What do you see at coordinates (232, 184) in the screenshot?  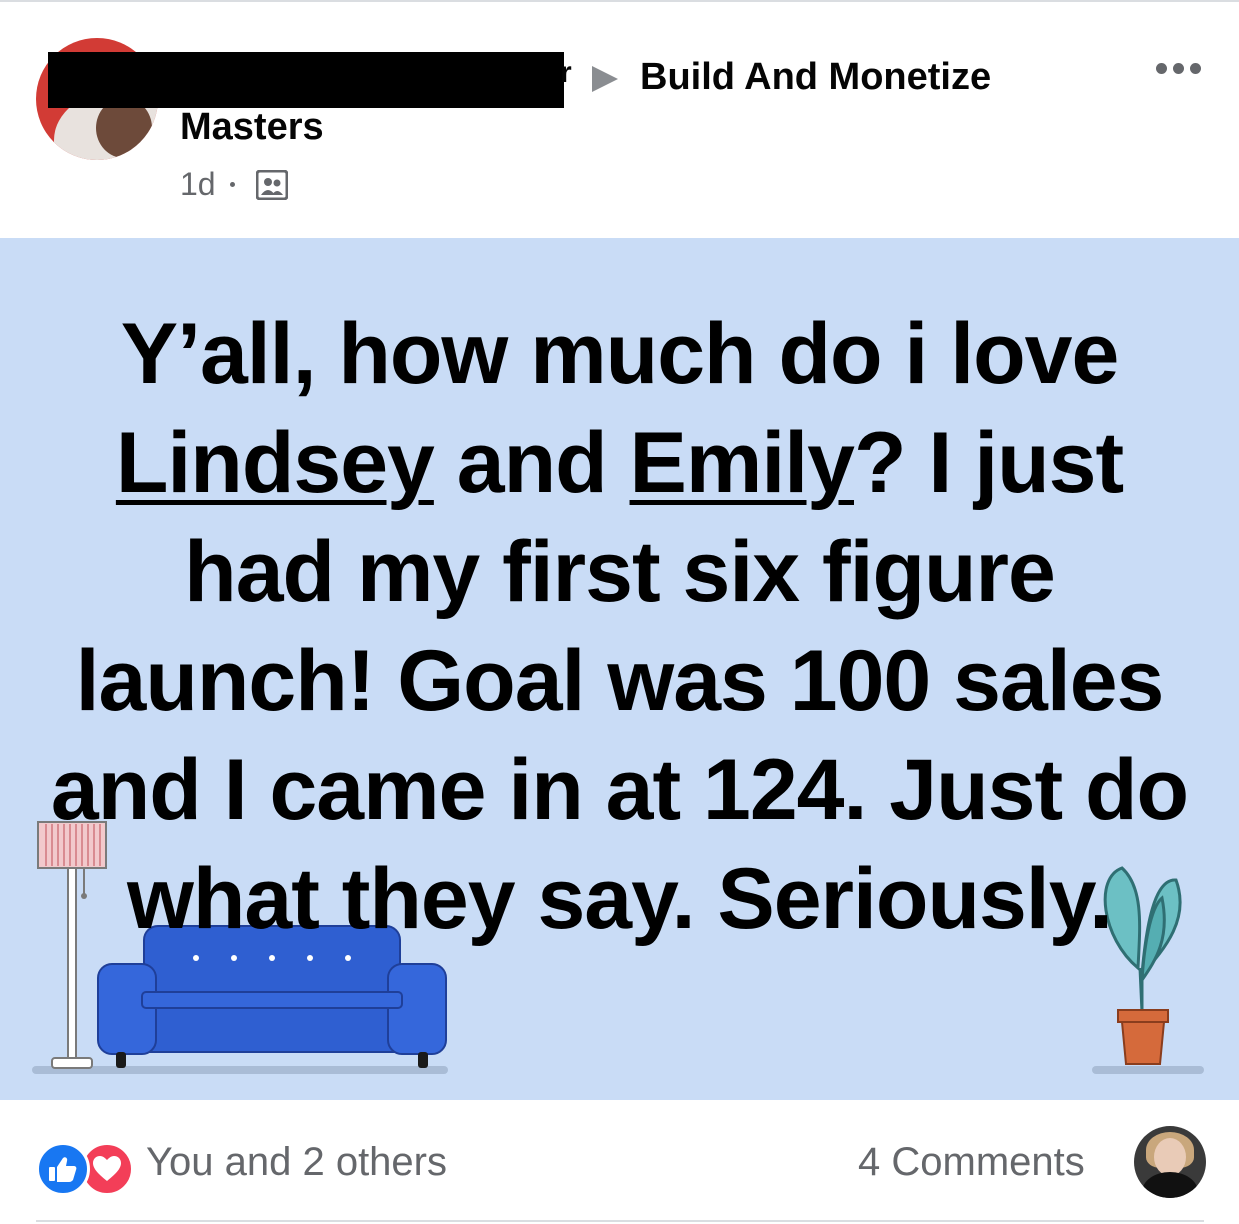 I see `separator-dot` at bounding box center [232, 184].